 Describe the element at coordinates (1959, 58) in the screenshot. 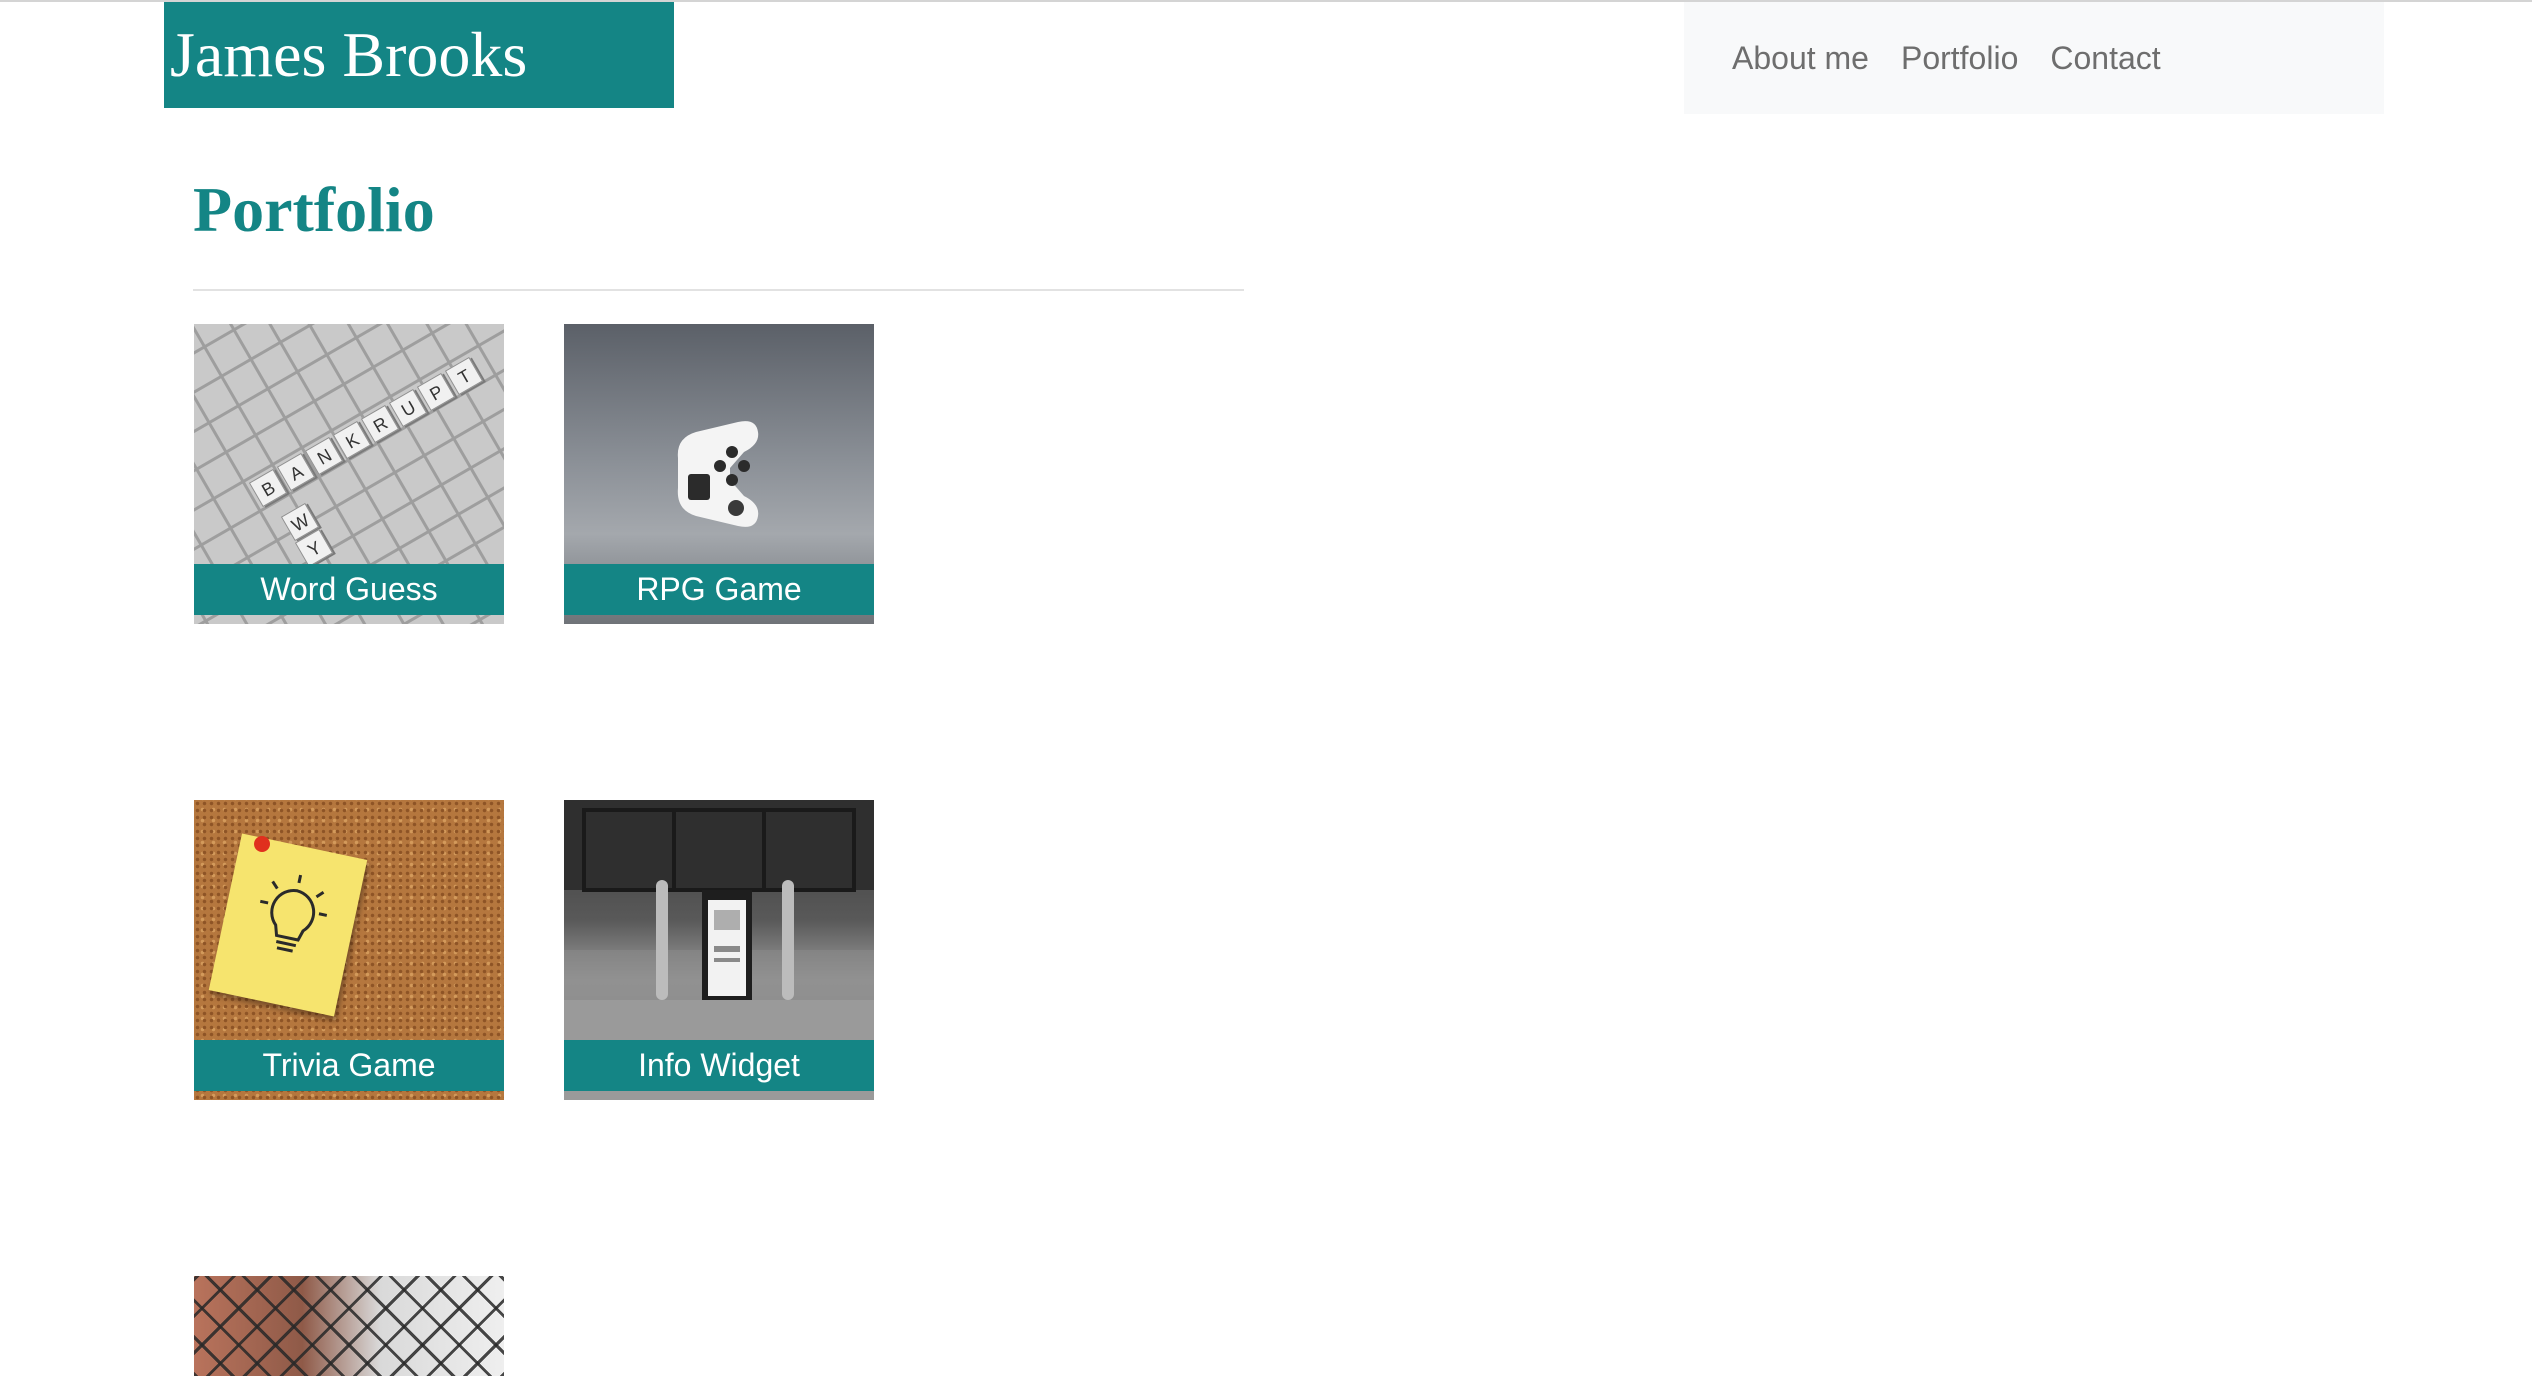

I see `nav-link-portfolio: Portfolio` at that location.